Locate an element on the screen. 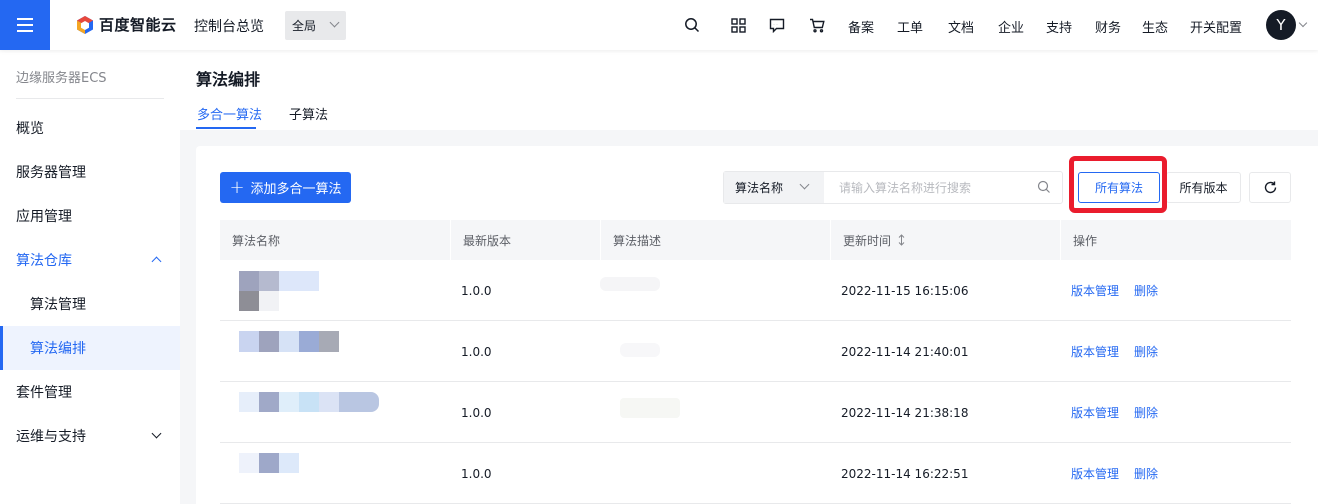  region-select: 全局 is located at coordinates (315, 25).